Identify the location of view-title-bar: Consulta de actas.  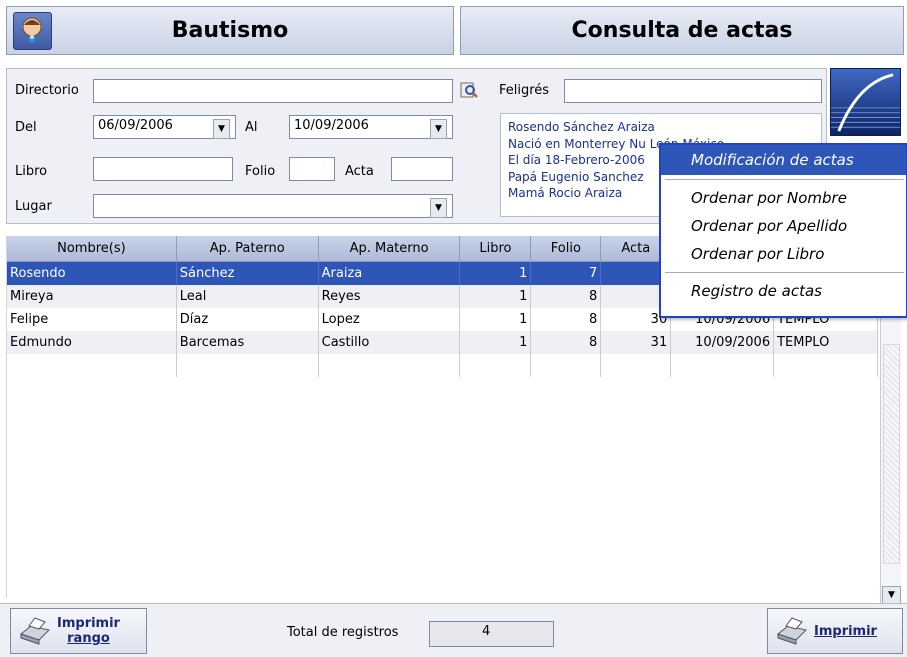
(682, 30).